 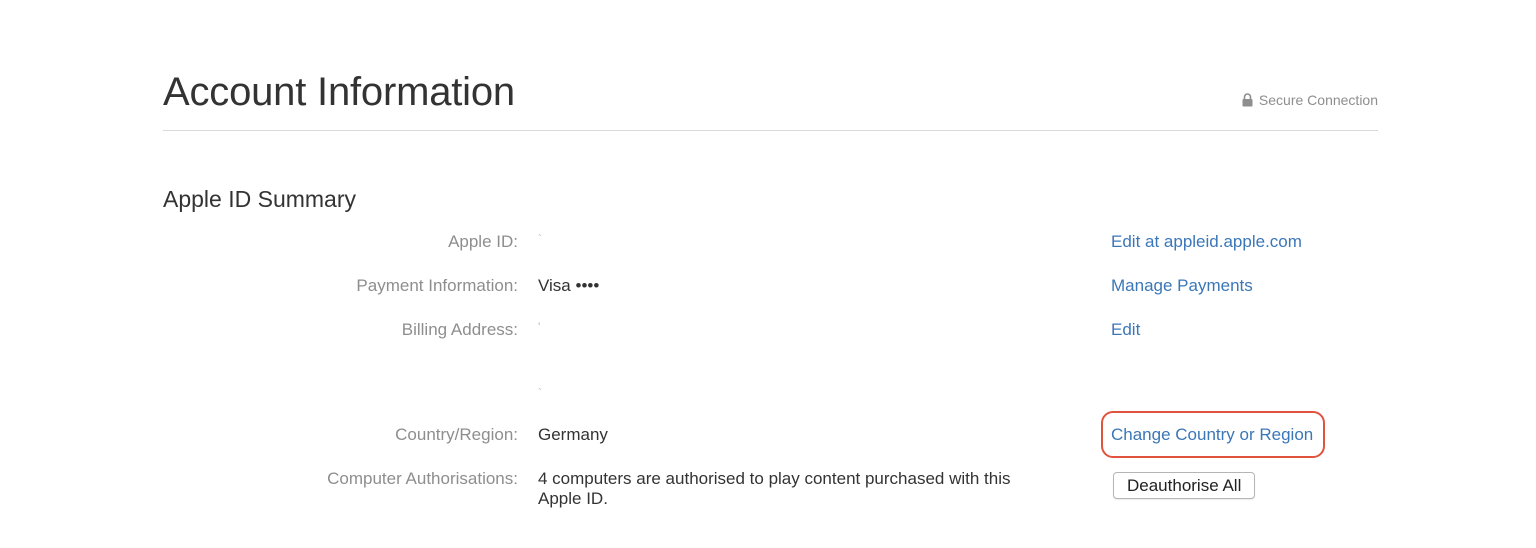 I want to click on payment-value: Visa ••••, so click(x=569, y=285).